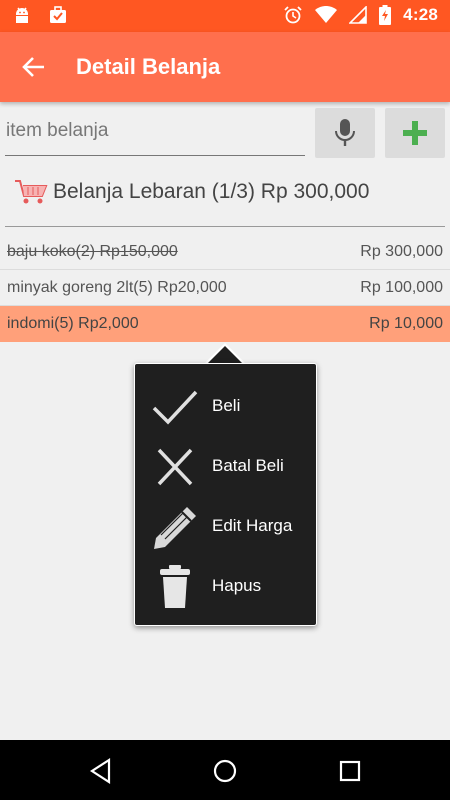 This screenshot has height=800, width=450. I want to click on list-header: Belanja Lebaran (1/3) Rp 300,000, so click(225, 192).